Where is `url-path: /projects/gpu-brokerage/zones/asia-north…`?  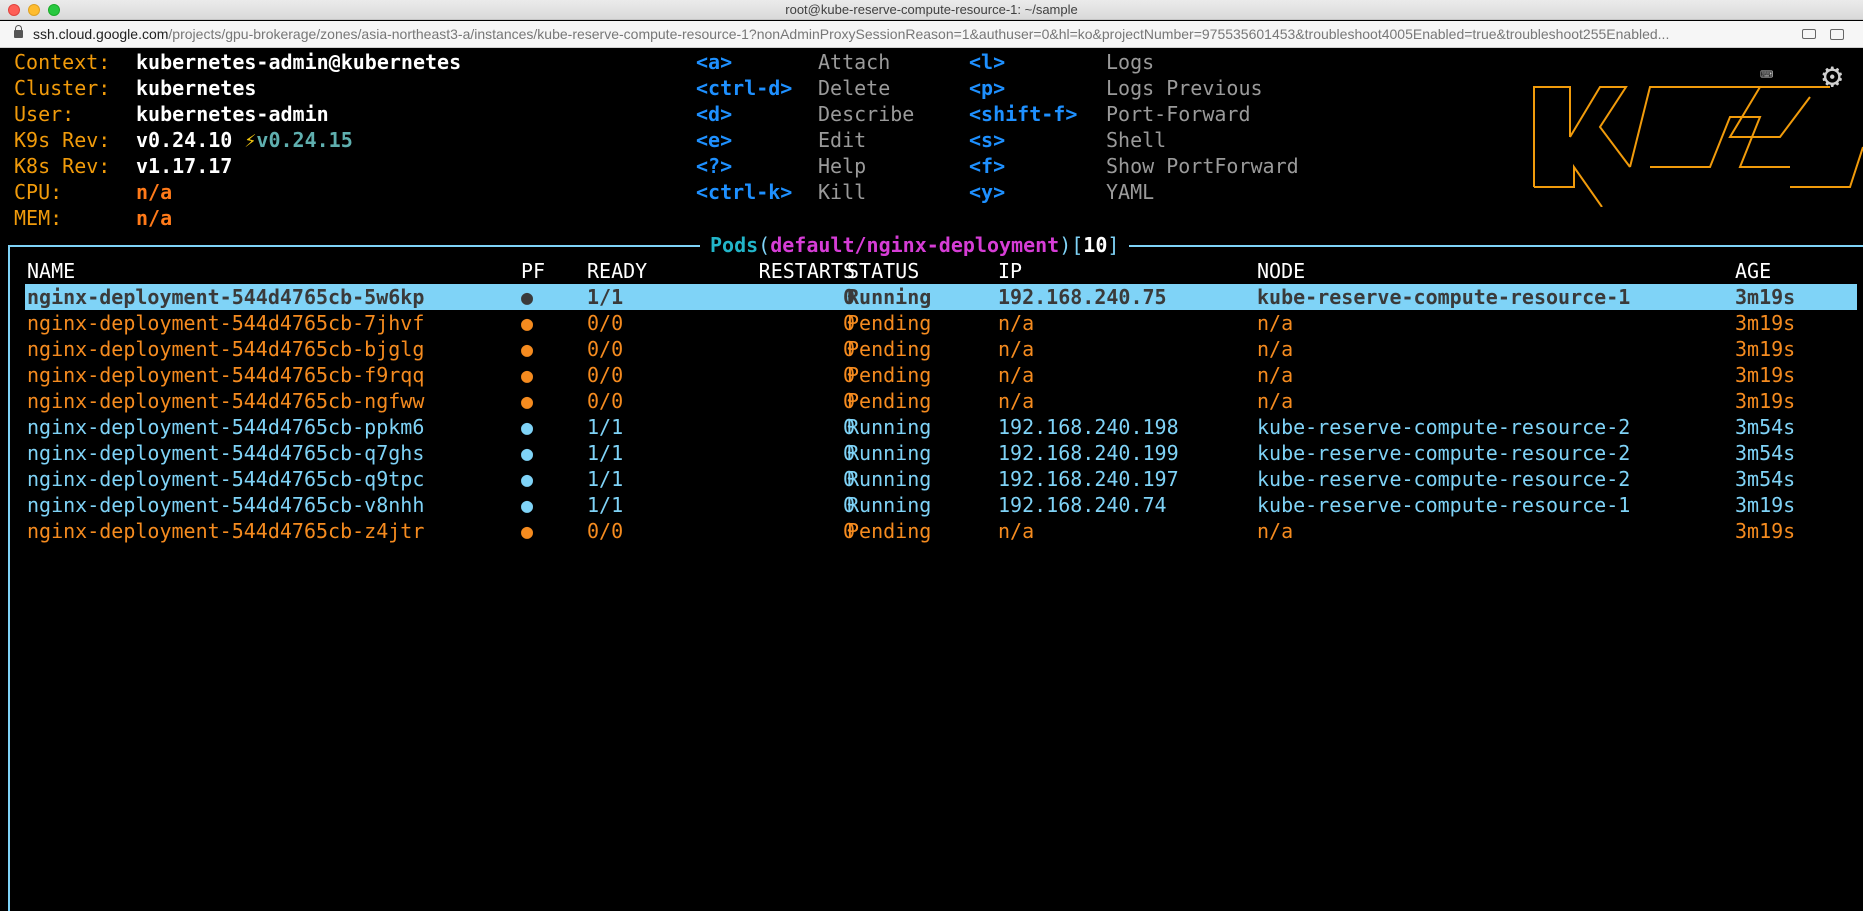
url-path: /projects/gpu-brokerage/zones/asia-north… is located at coordinates (919, 34).